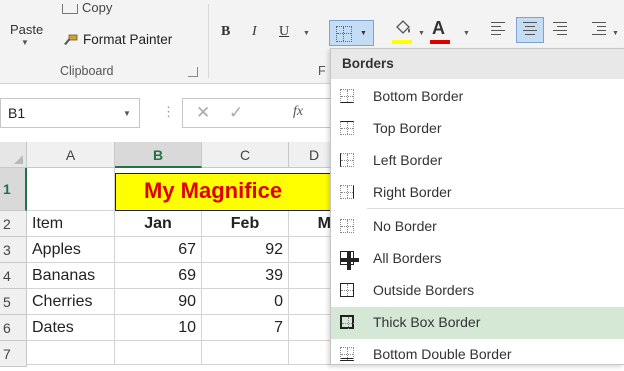 The image size is (624, 371). I want to click on underline-dropdown-arrow-icon: ▼, so click(306, 33).